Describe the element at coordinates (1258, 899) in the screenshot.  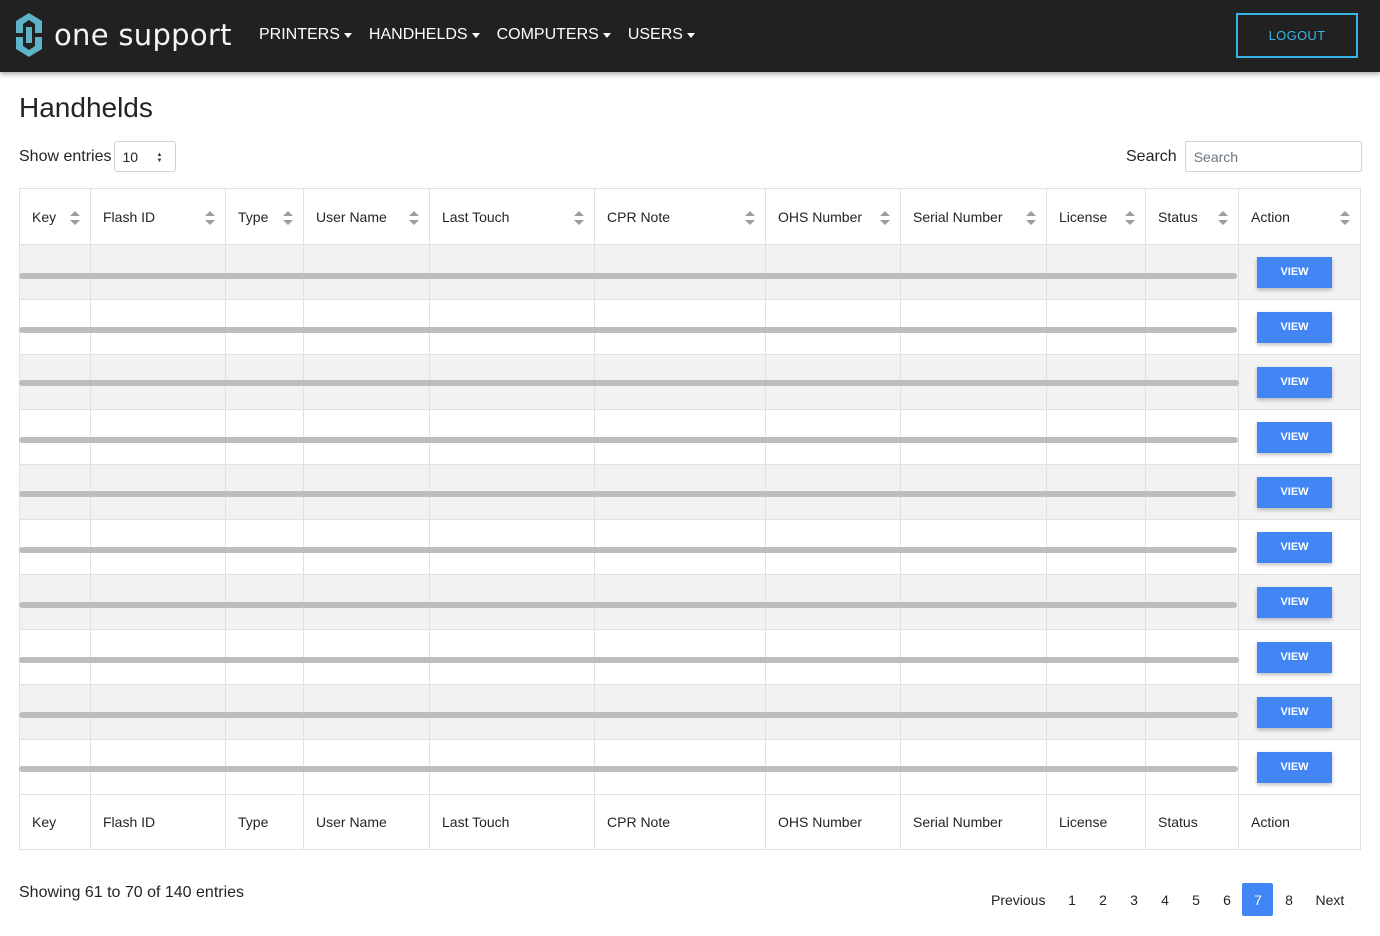
I see `page-button: 7` at that location.